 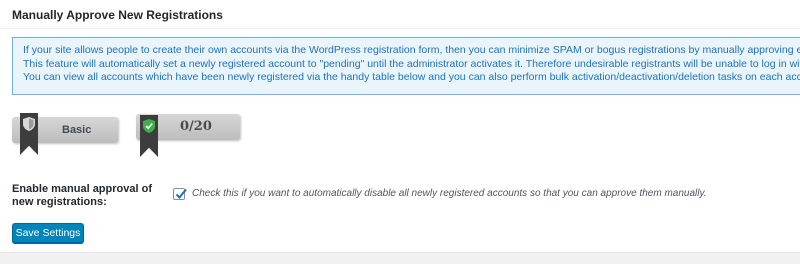 I want to click on security-level-label: Basic, so click(x=77, y=130).